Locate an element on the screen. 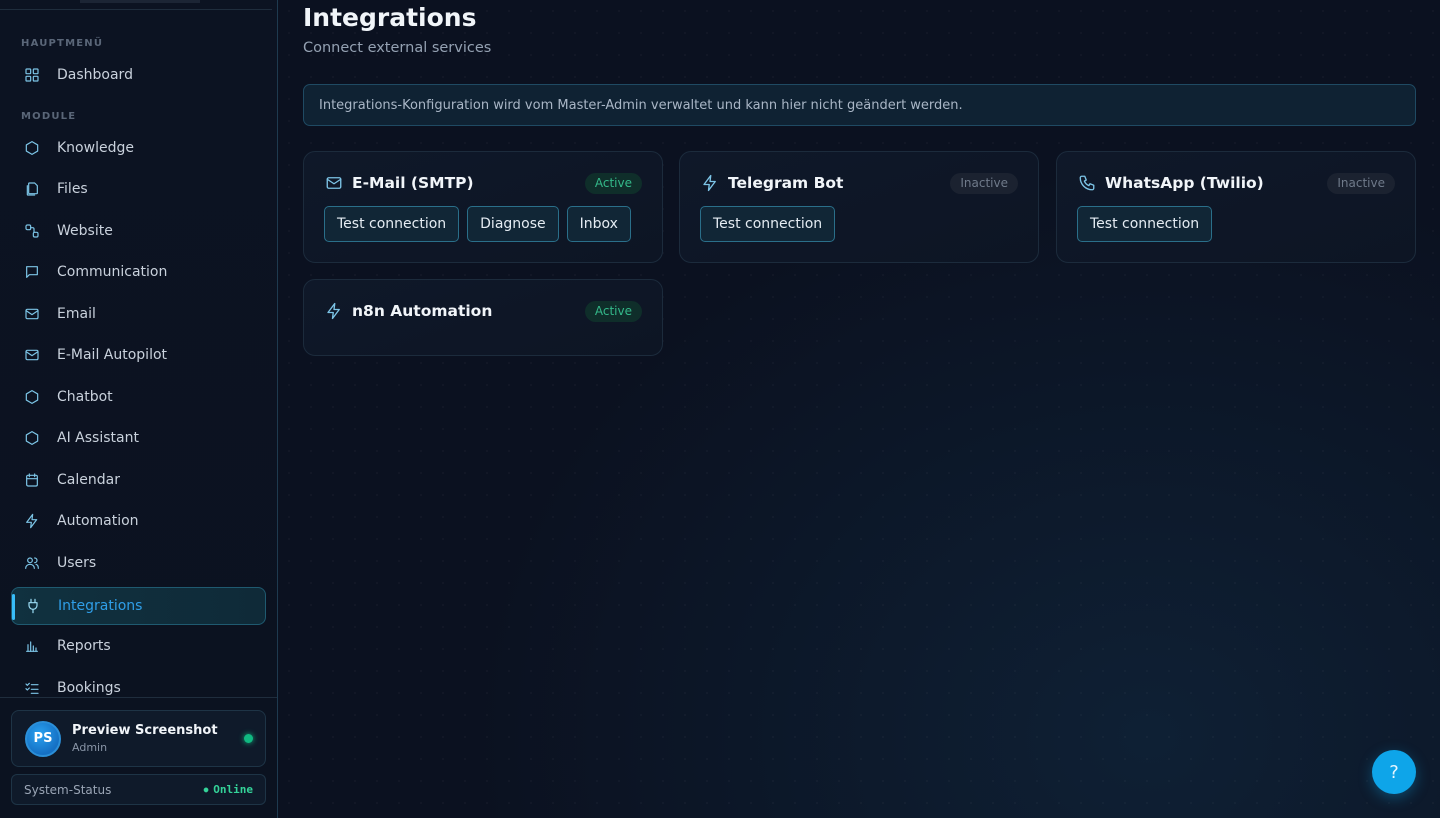 This screenshot has height=818, width=1440. sidebar-item-integrations: Integrations is located at coordinates (138, 606).